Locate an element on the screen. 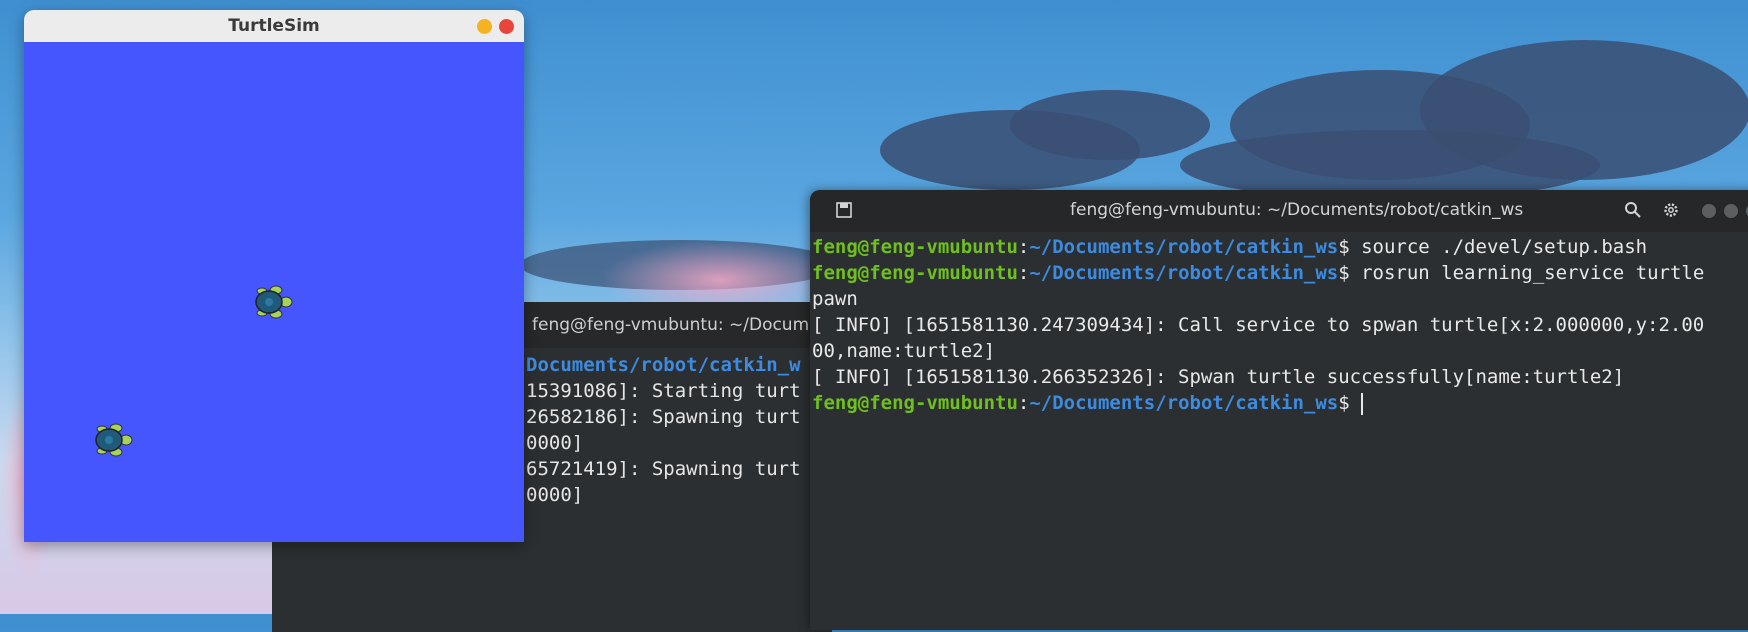  gear-icon is located at coordinates (1671, 210).